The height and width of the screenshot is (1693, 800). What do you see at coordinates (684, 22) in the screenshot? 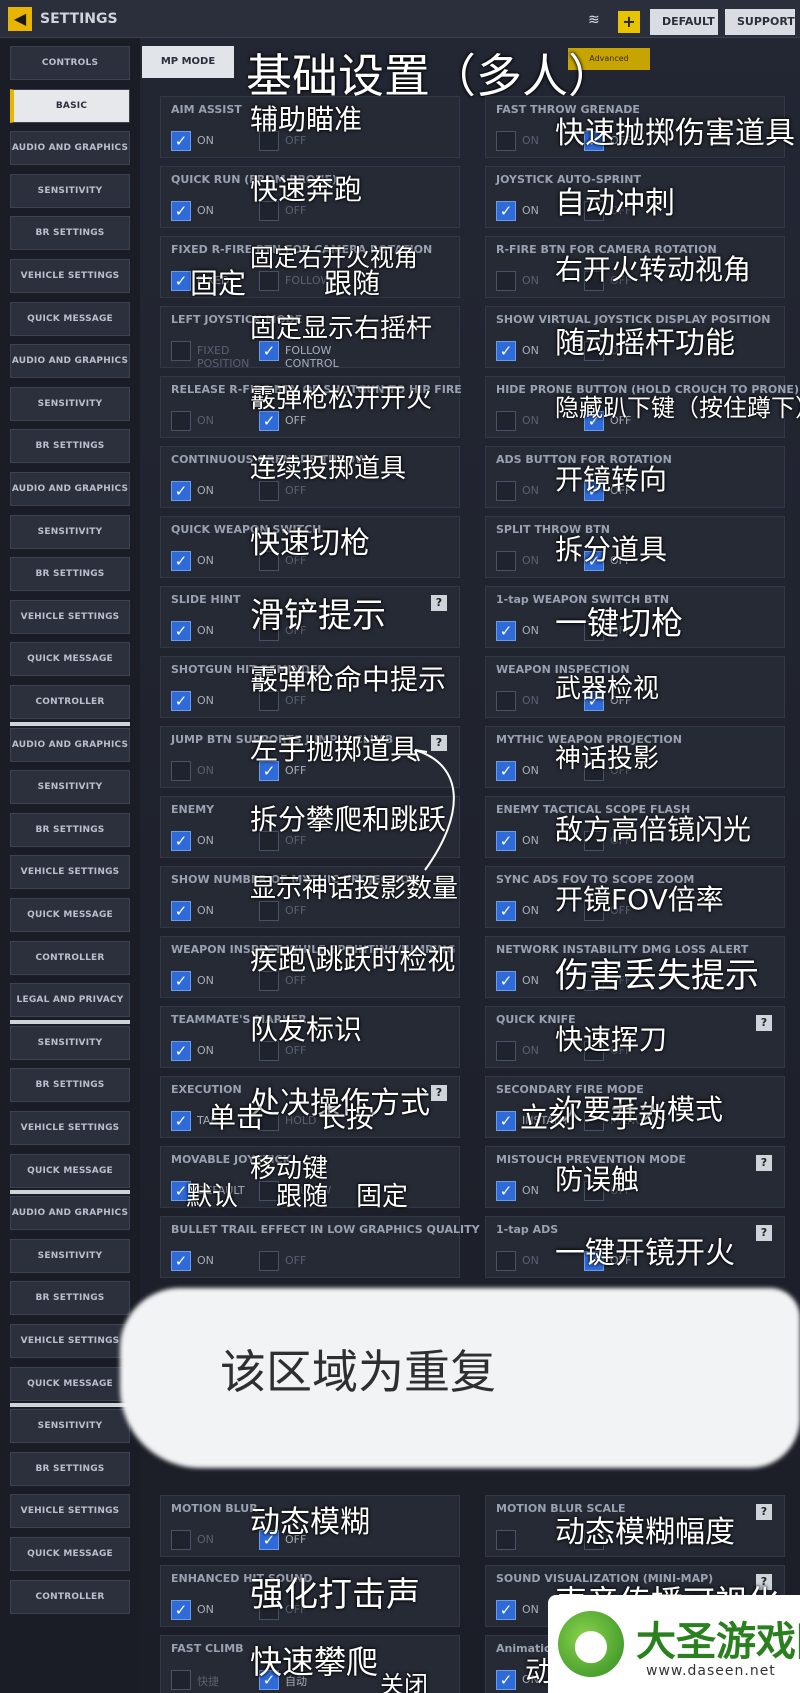
I see `default-button: DEFAULT` at bounding box center [684, 22].